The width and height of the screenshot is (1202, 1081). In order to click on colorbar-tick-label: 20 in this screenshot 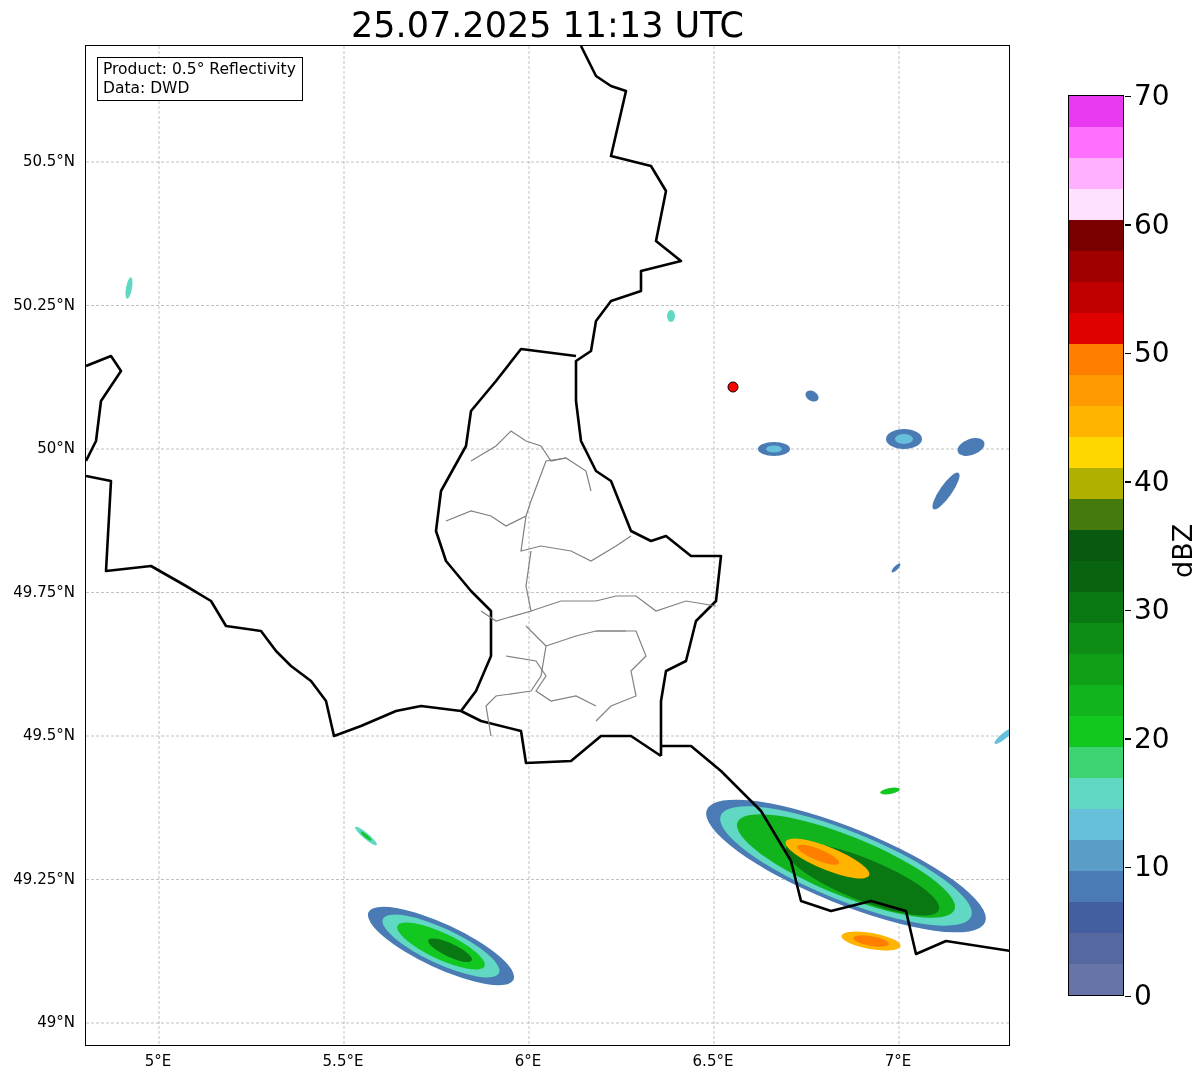, I will do `click(1152, 738)`.